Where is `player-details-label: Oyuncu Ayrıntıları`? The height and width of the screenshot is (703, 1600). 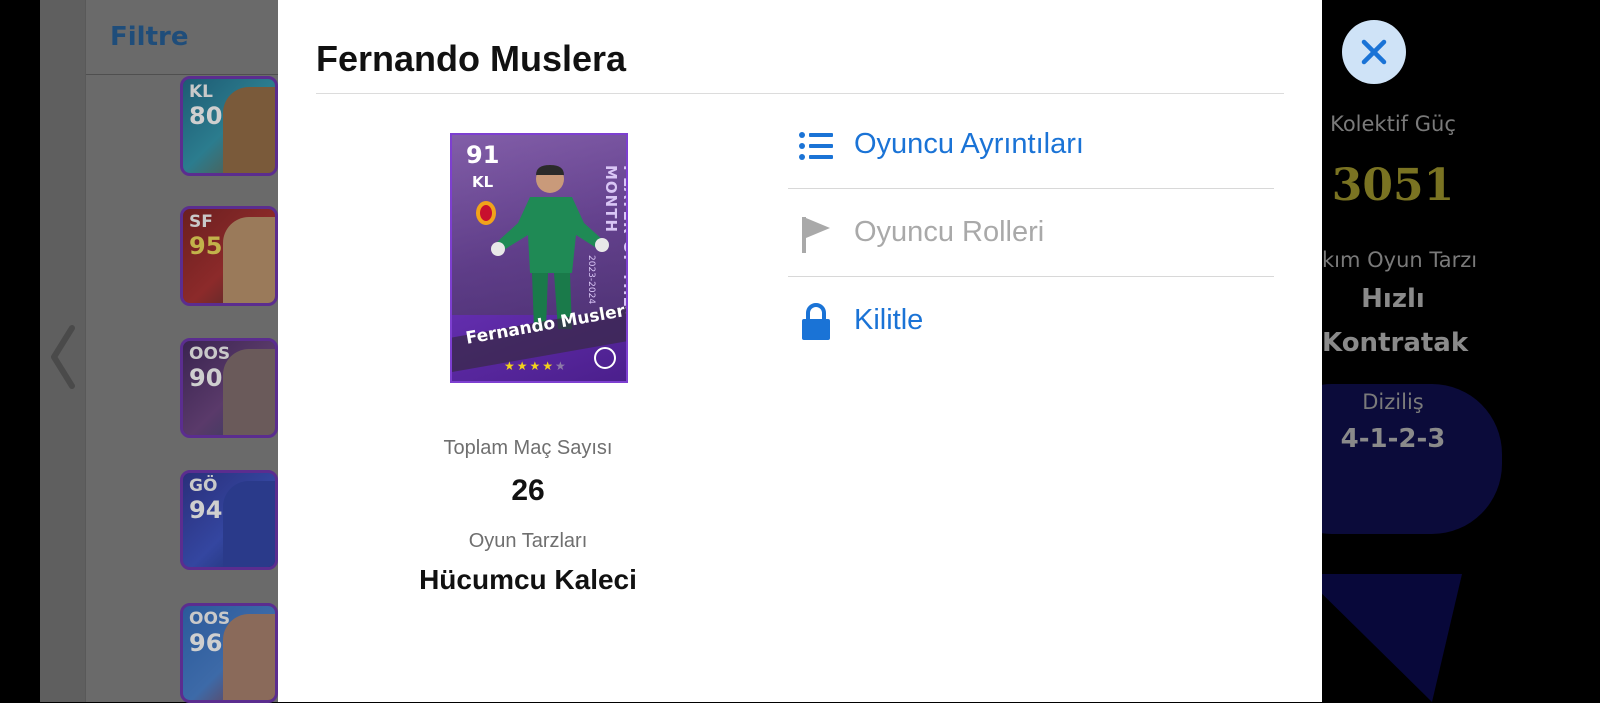
player-details-label: Oyuncu Ayrıntıları is located at coordinates (969, 144).